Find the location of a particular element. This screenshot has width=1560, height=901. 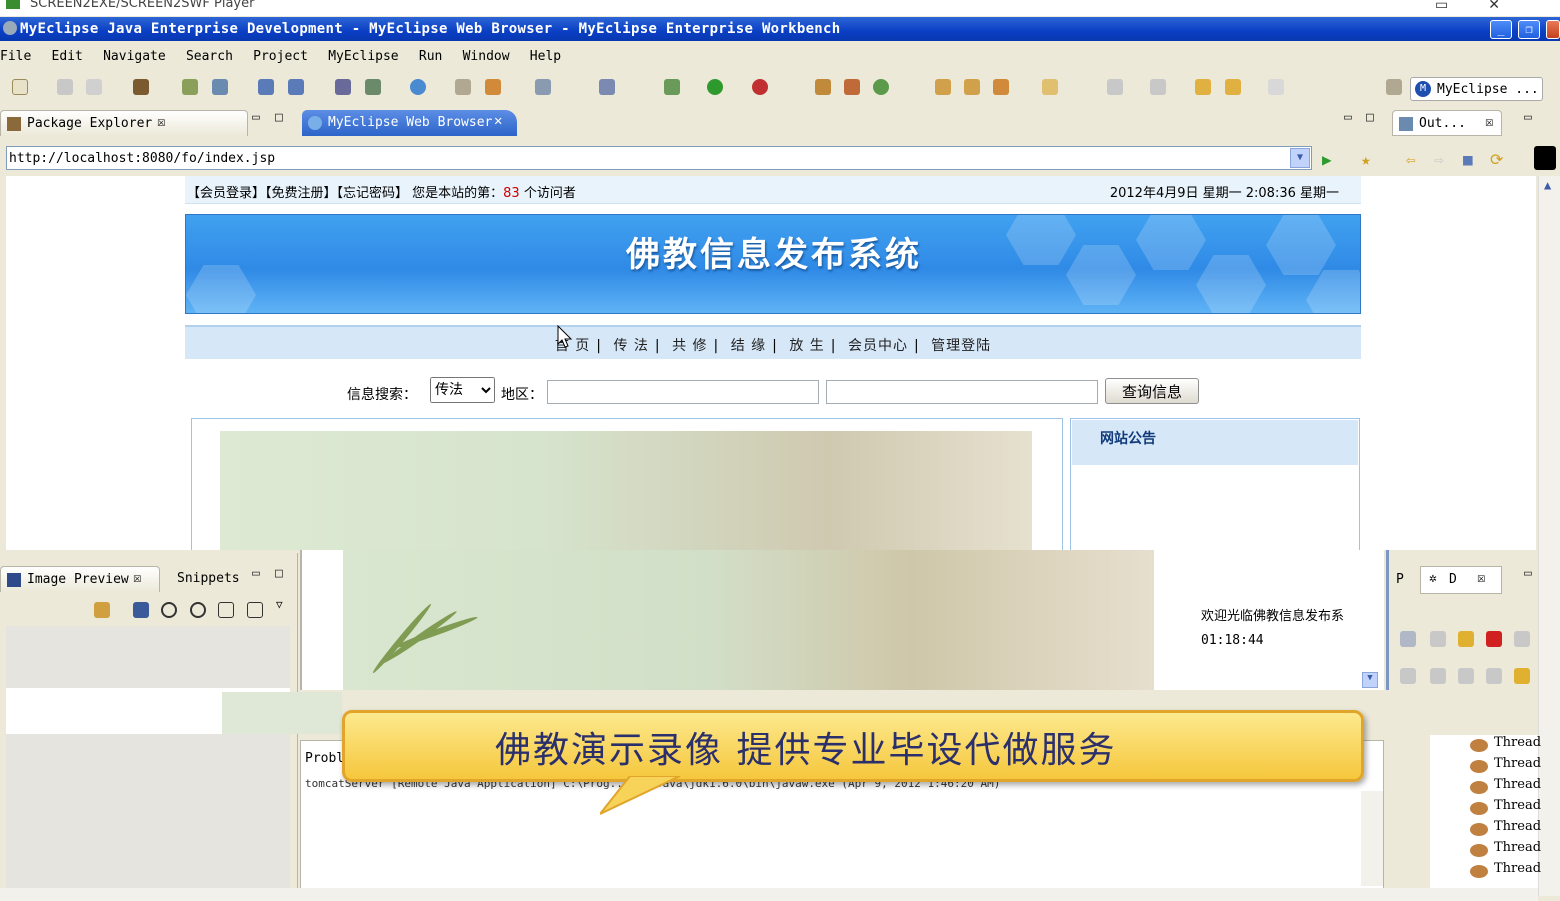

open-type-icon is located at coordinates (943, 87).